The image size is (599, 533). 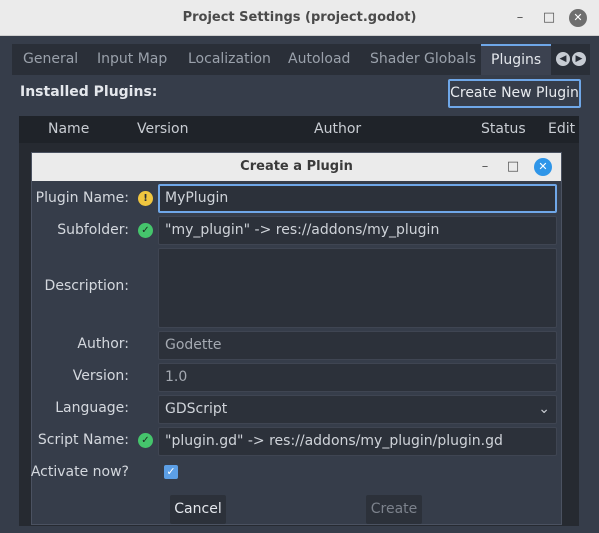 I want to click on activate-now-checkbox: ✓, so click(x=171, y=472).